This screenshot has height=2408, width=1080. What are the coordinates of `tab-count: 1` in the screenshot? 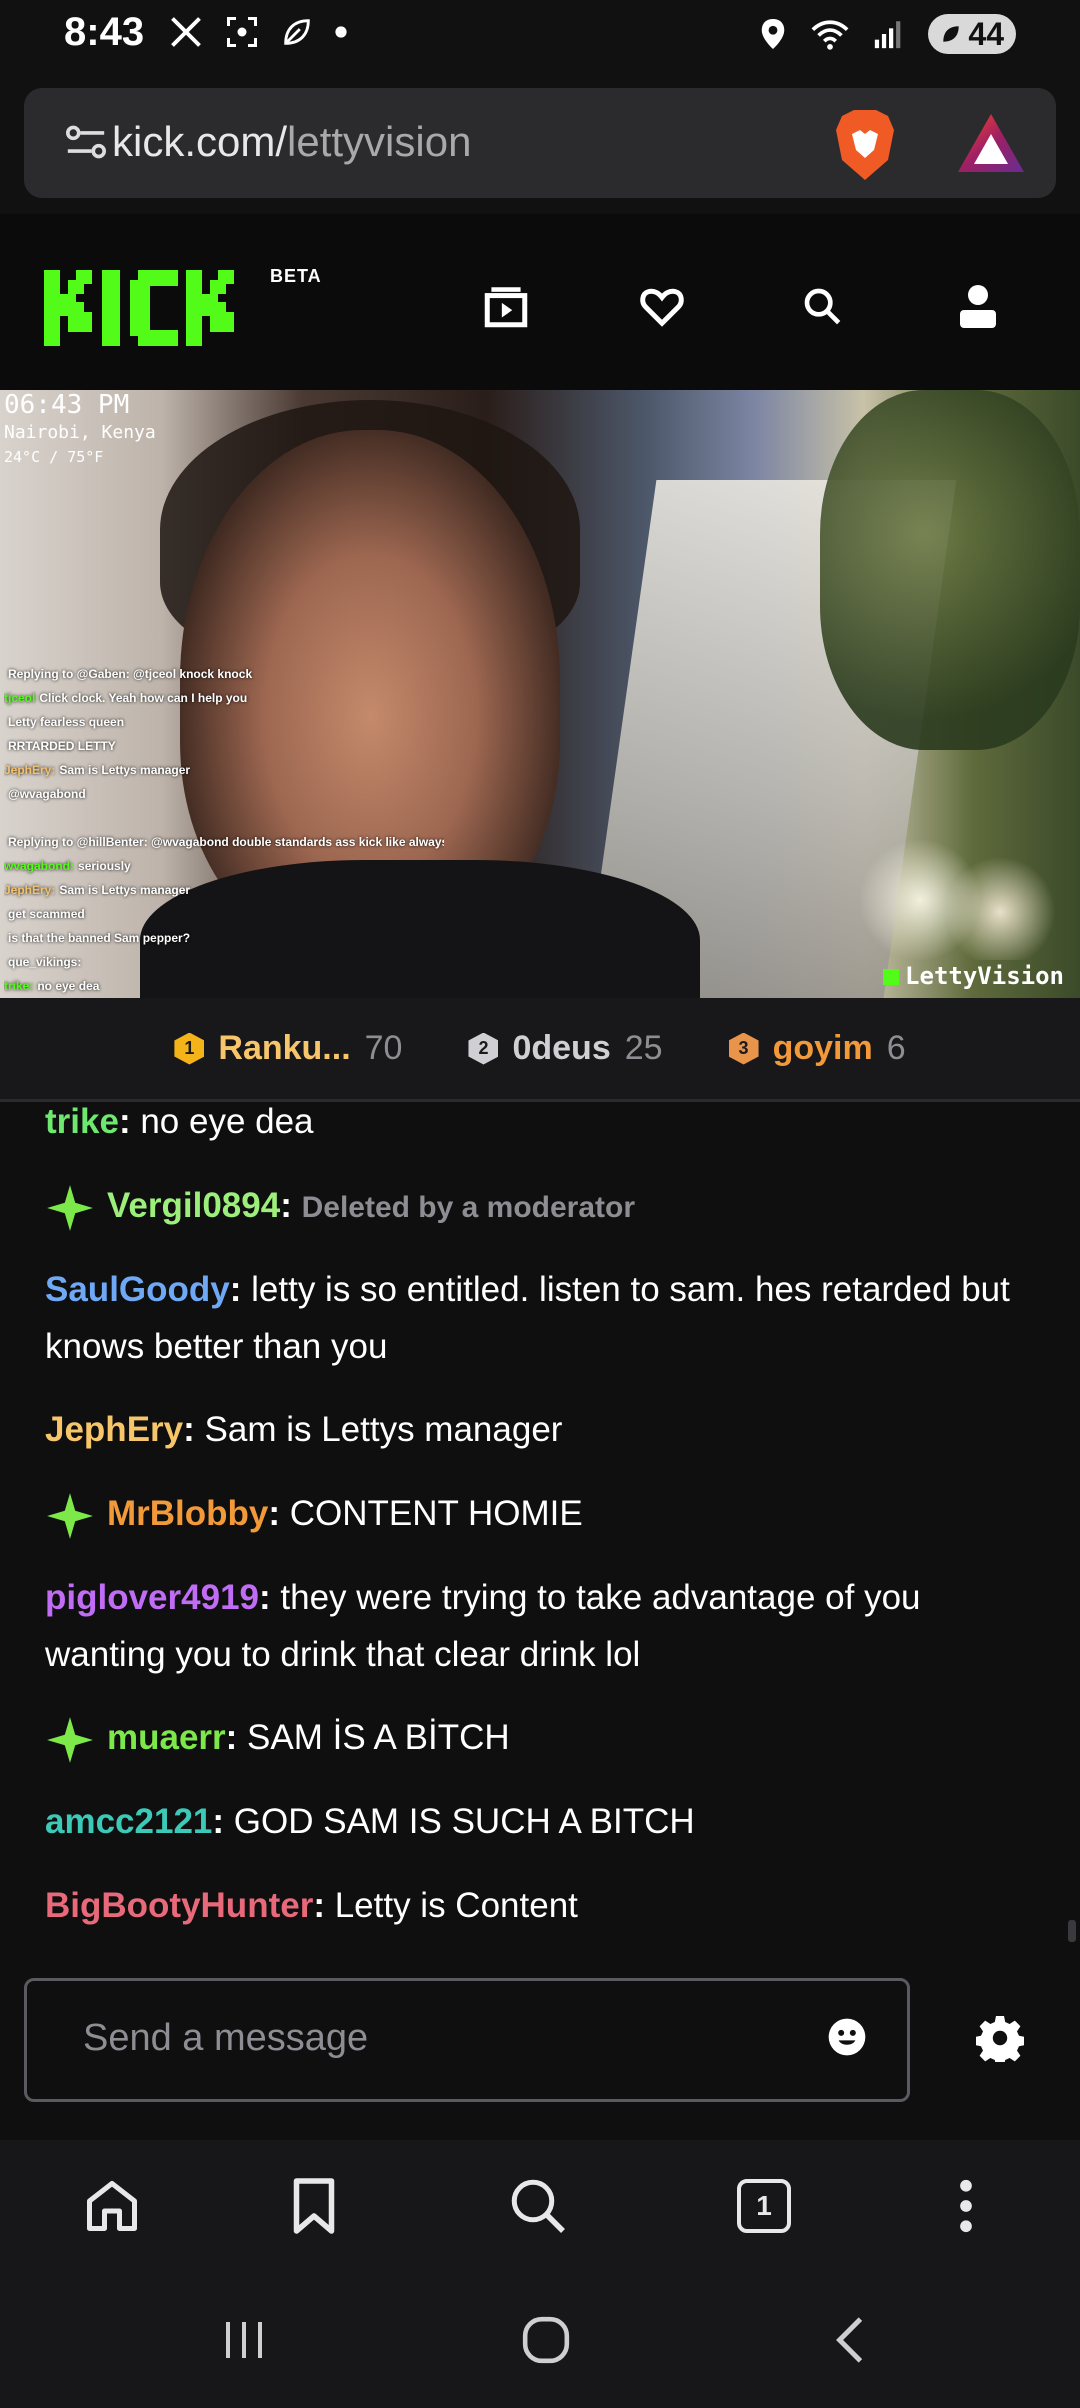 It's located at (764, 2206).